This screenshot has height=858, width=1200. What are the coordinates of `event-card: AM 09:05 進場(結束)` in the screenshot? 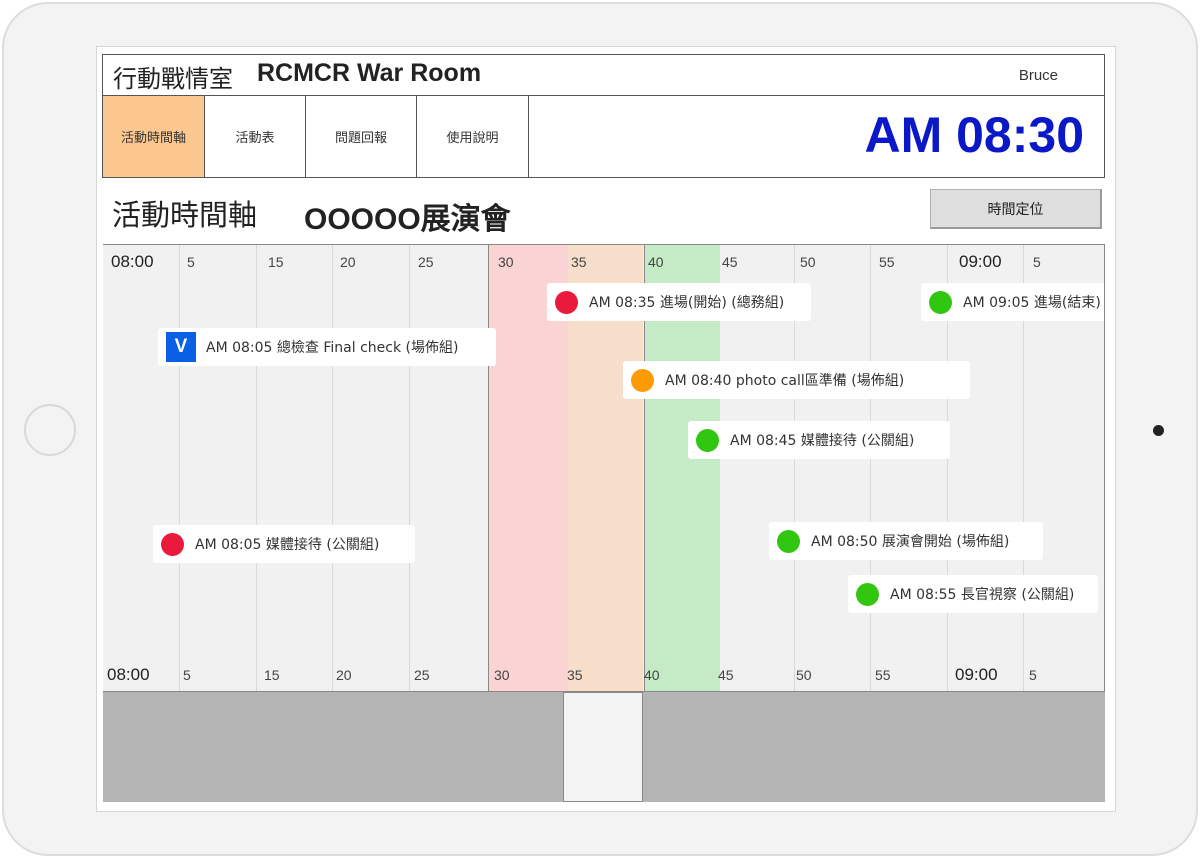 It's located at (1012, 302).